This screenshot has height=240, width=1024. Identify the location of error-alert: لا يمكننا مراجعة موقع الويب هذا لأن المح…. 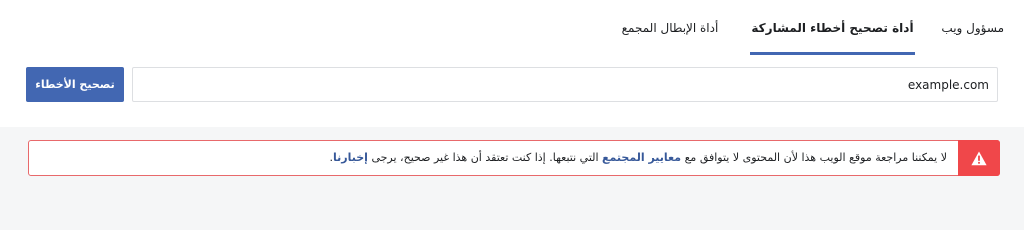
(514, 158).